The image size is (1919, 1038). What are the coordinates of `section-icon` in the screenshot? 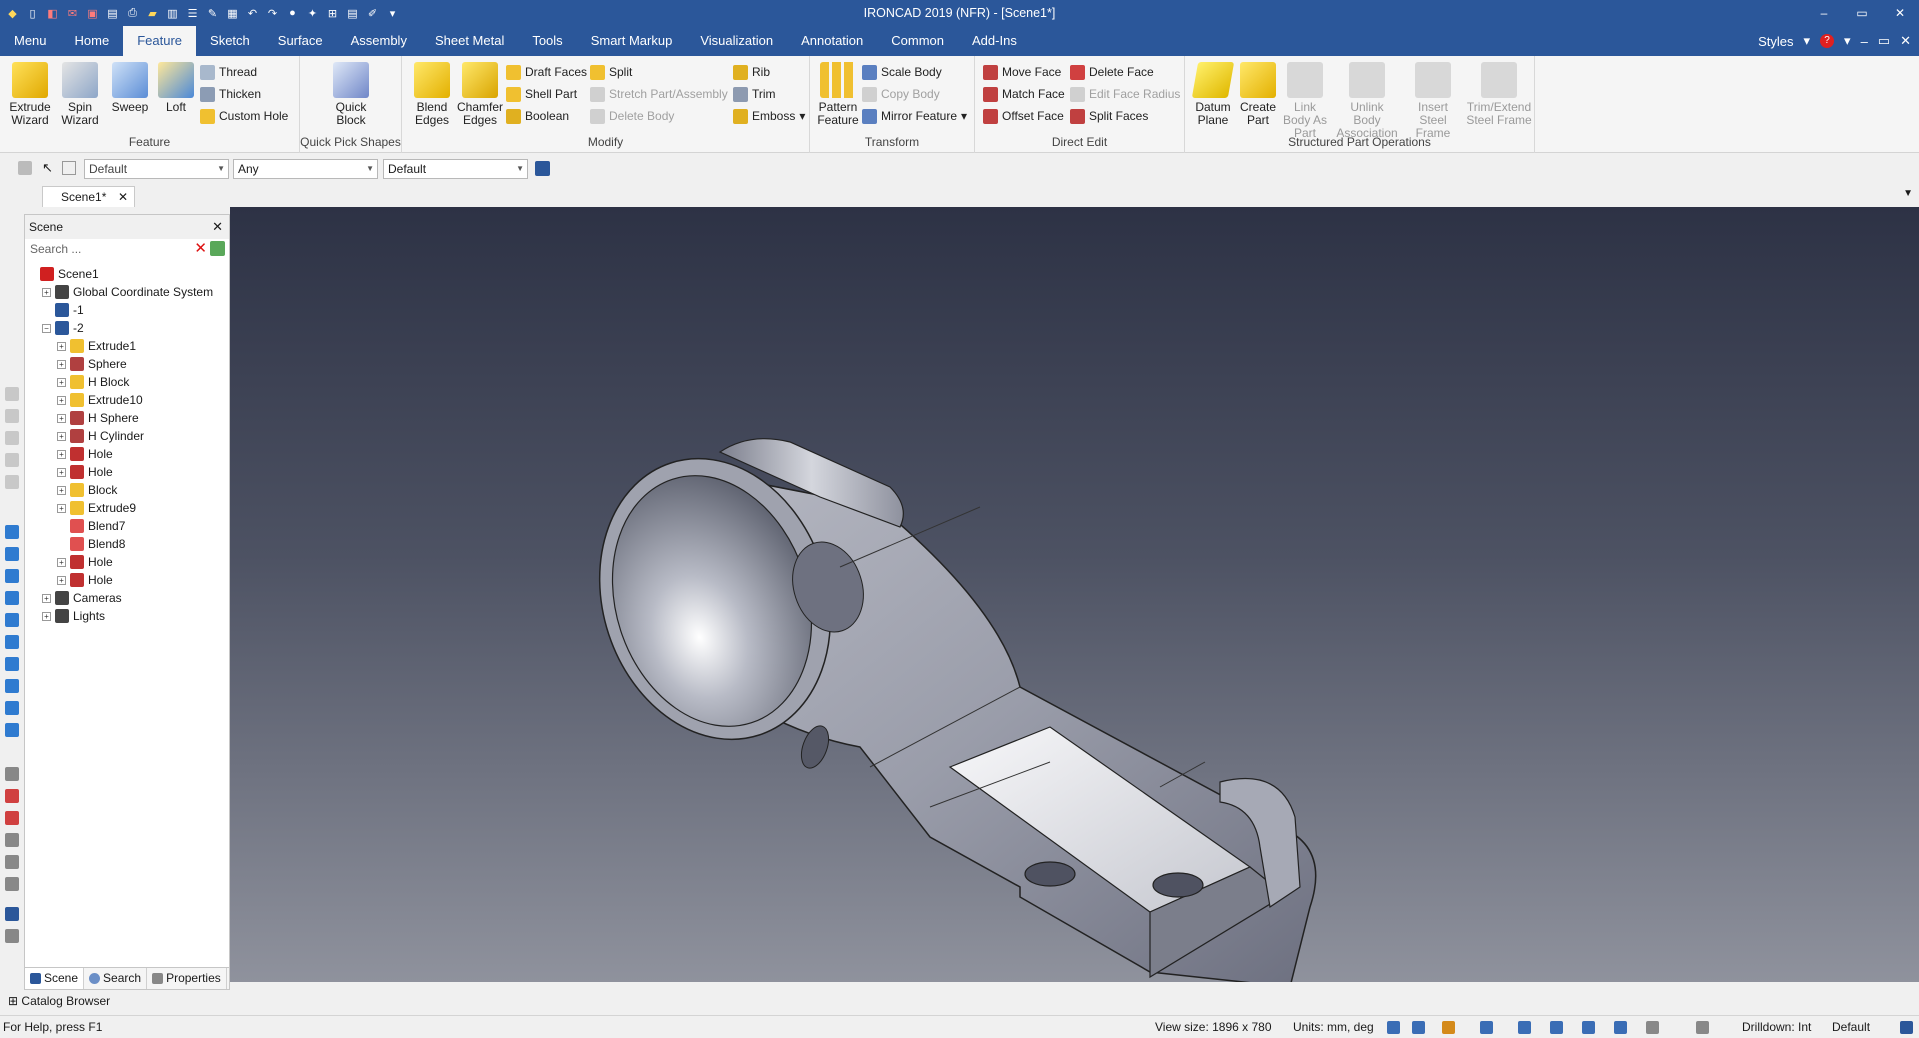 It's located at (12, 796).